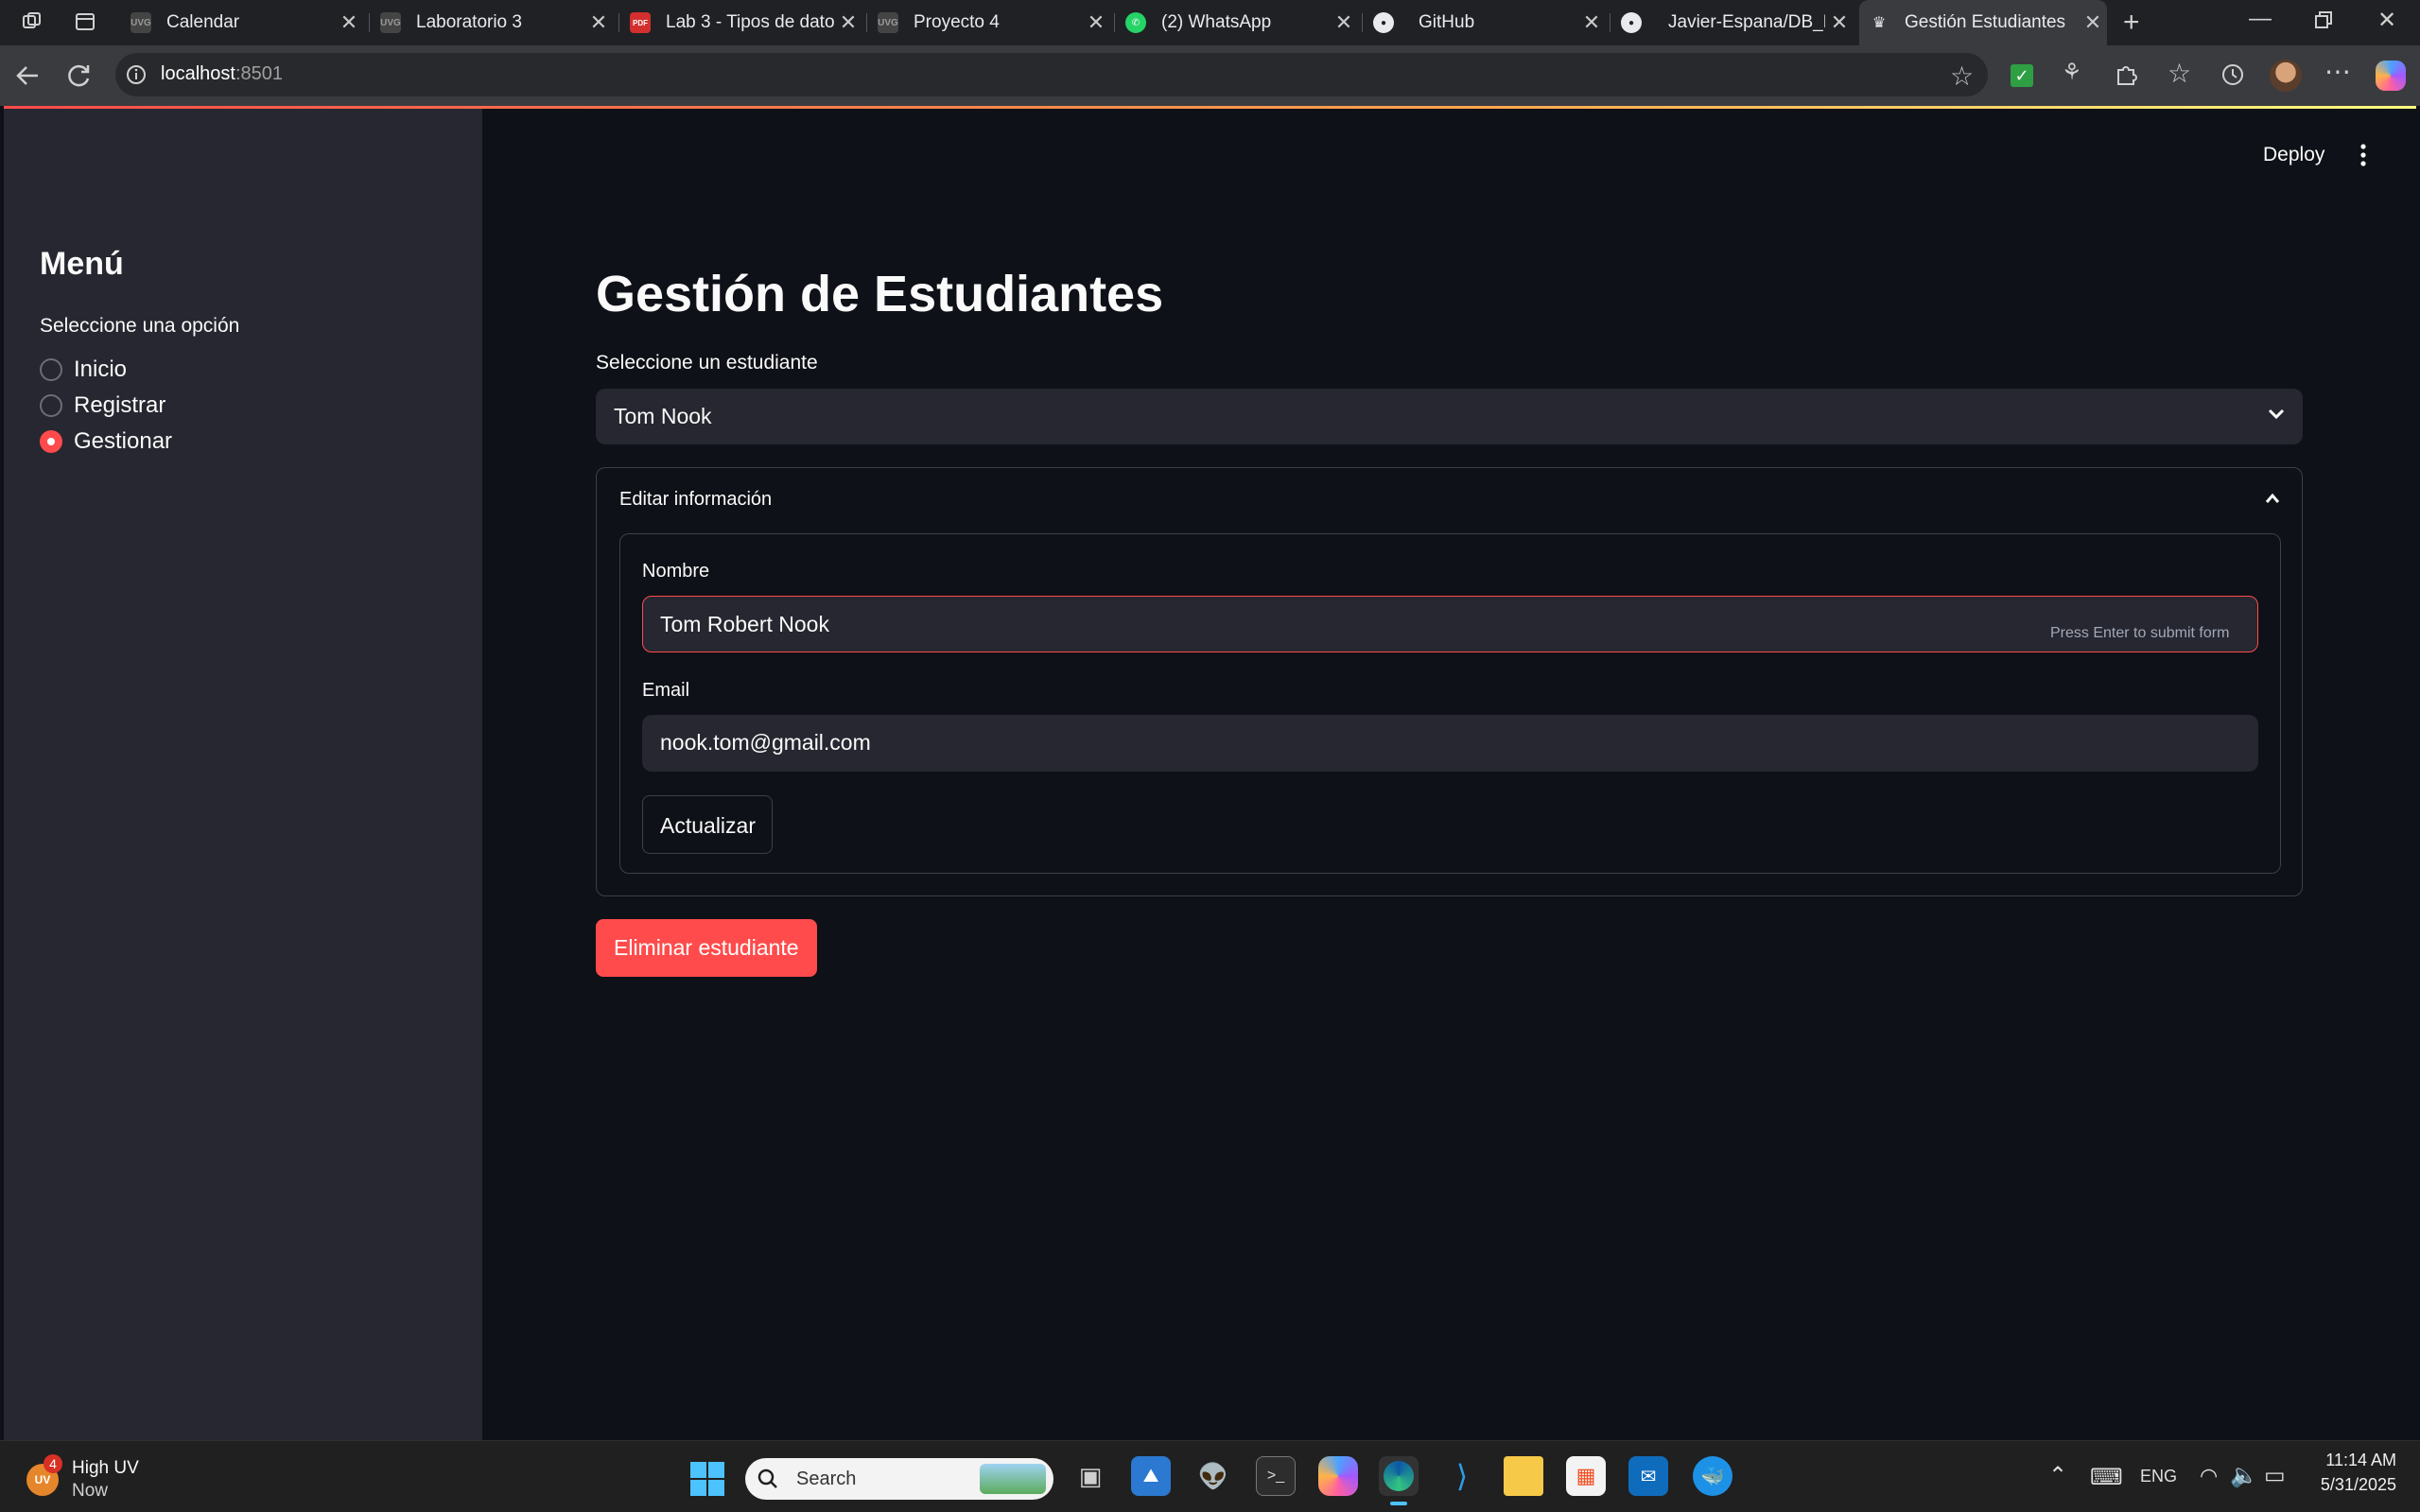 Image resolution: width=2420 pixels, height=1512 pixels. I want to click on browser-tab-lab3-pdf: PDF Lab 3 - Tipos de dato ✕, so click(741, 22).